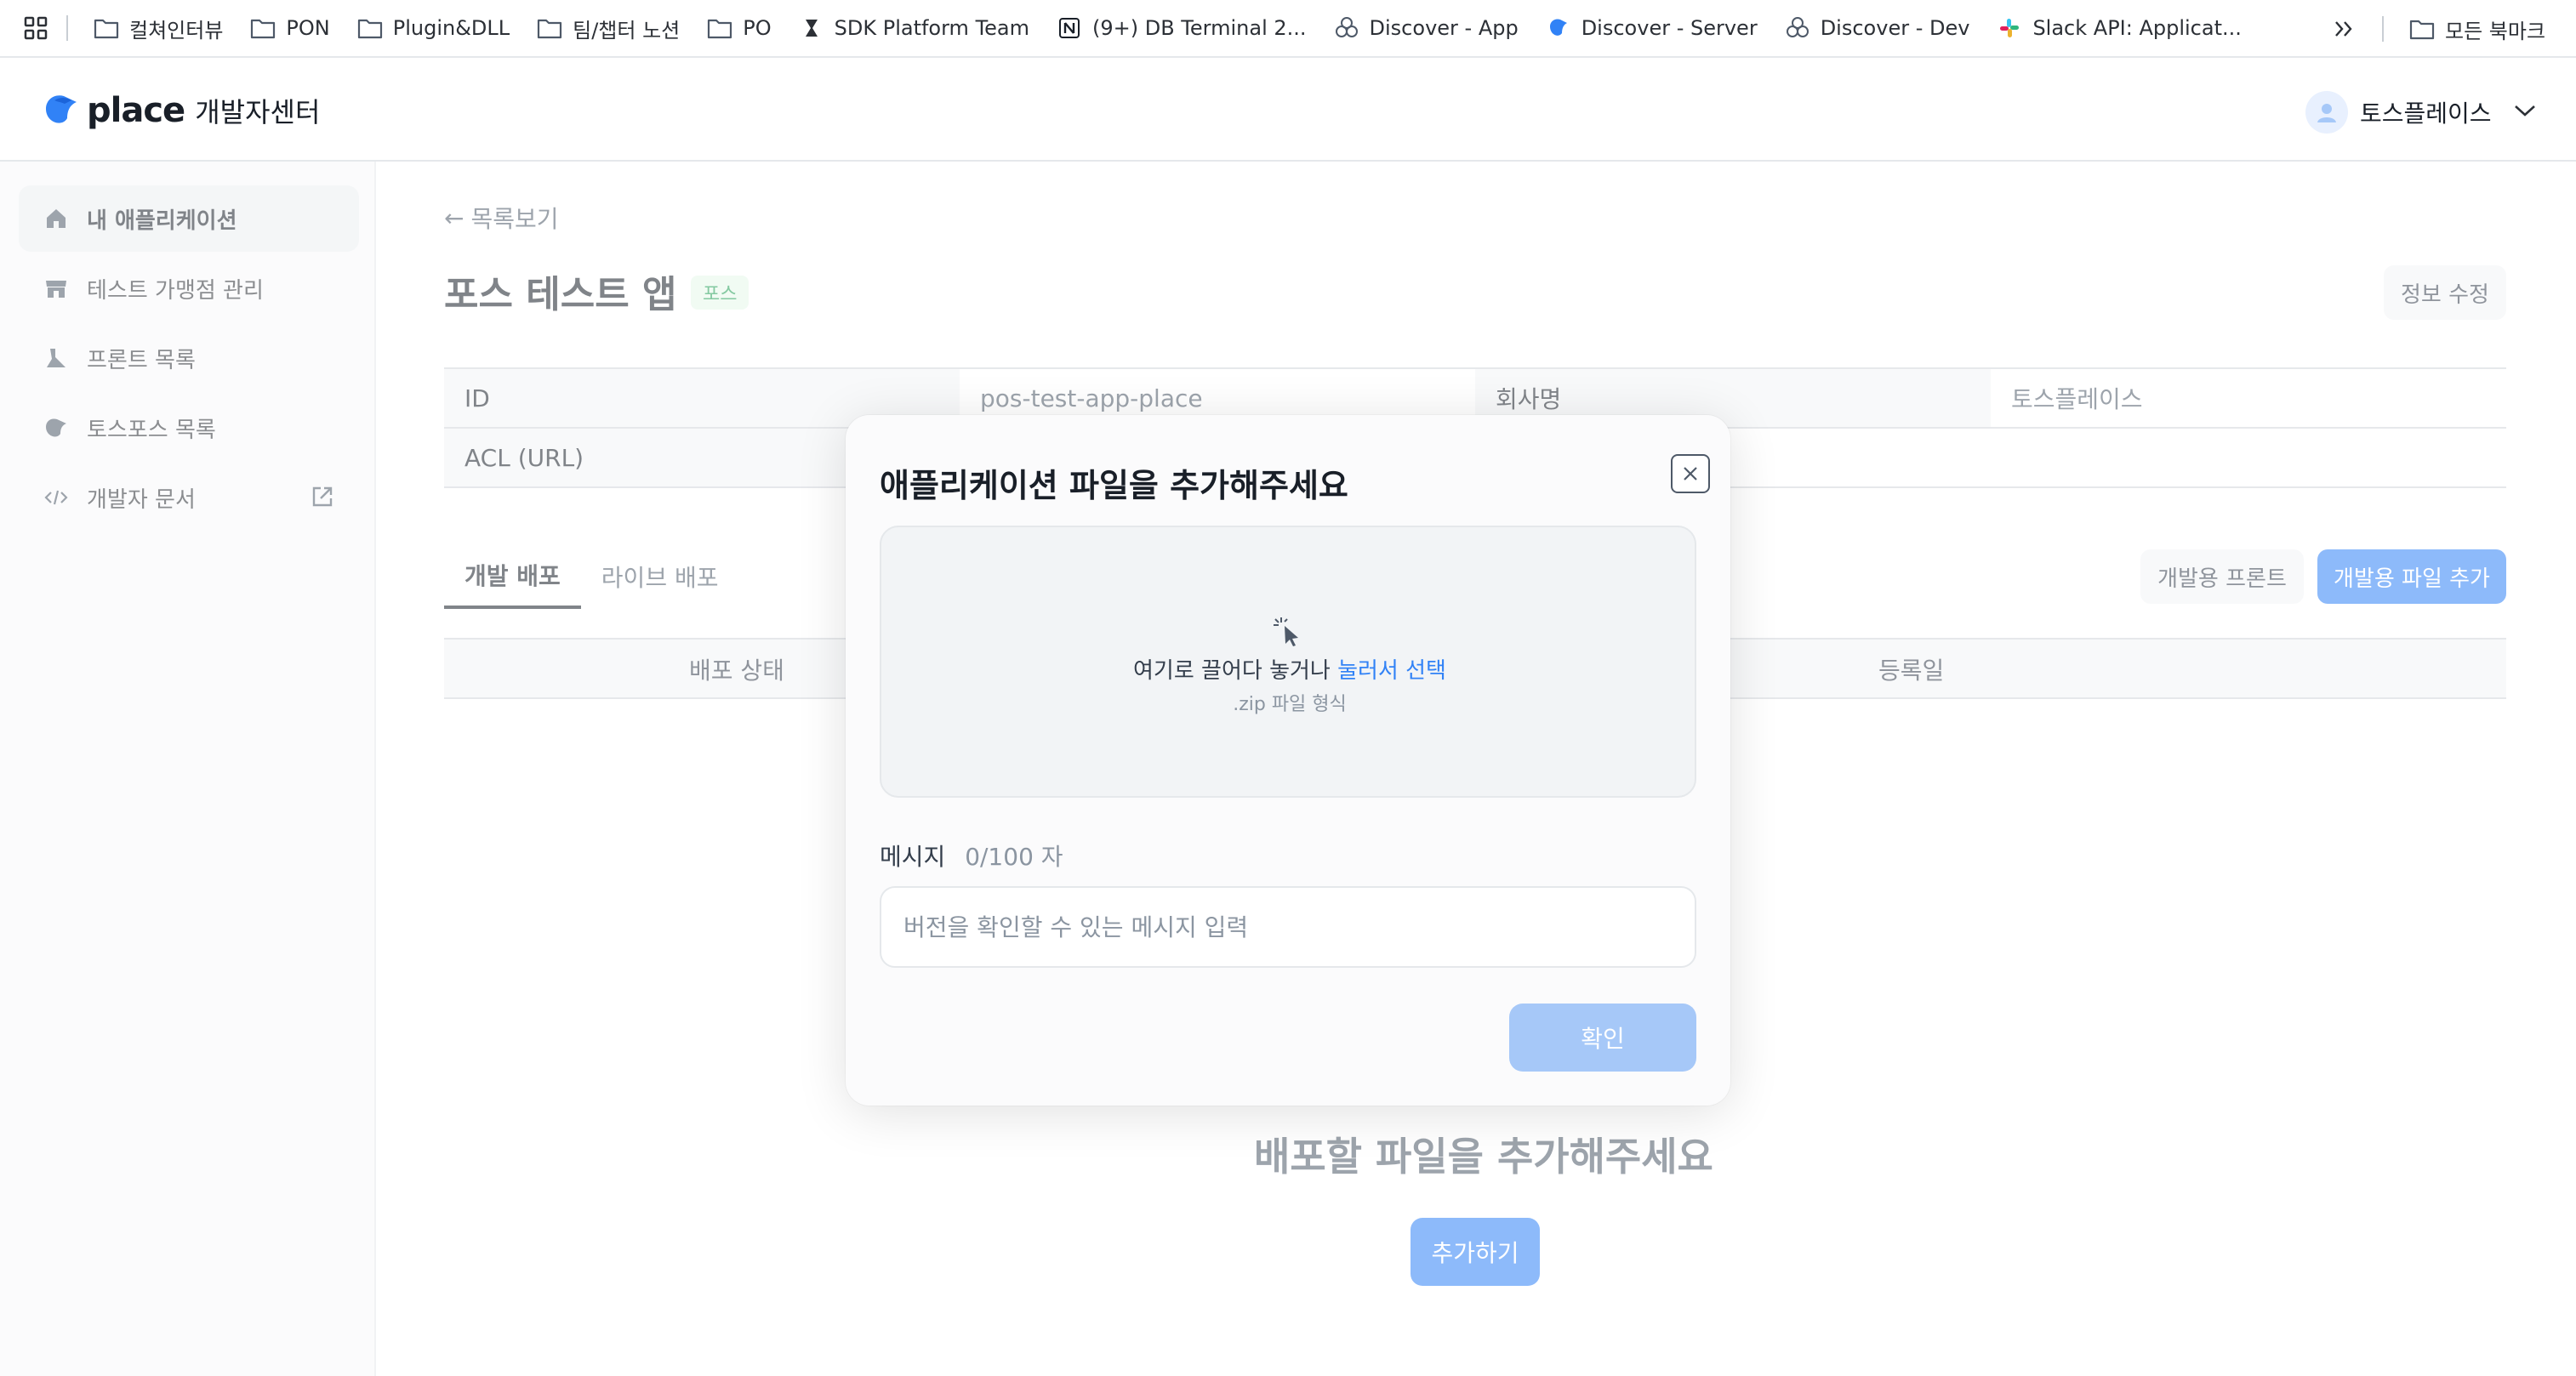  Describe the element at coordinates (1288, 632) in the screenshot. I see `pointer-click-icon` at that location.